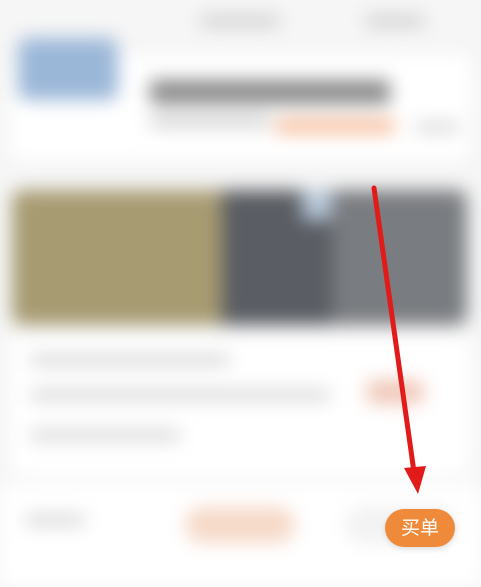  Describe the element at coordinates (437, 127) in the screenshot. I see `shop-side-placeholder` at that location.